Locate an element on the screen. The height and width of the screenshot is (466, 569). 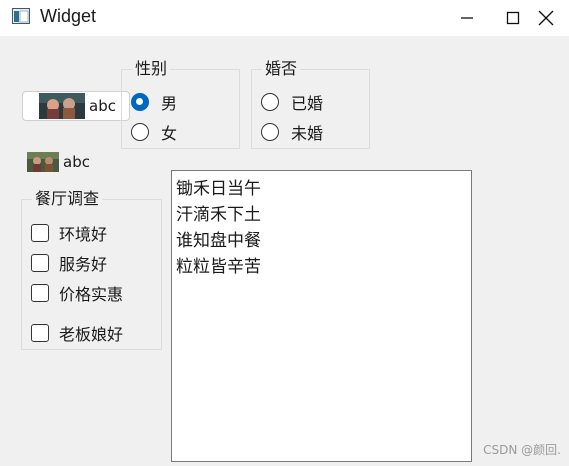
radio-male: 男 is located at coordinates (154, 102).